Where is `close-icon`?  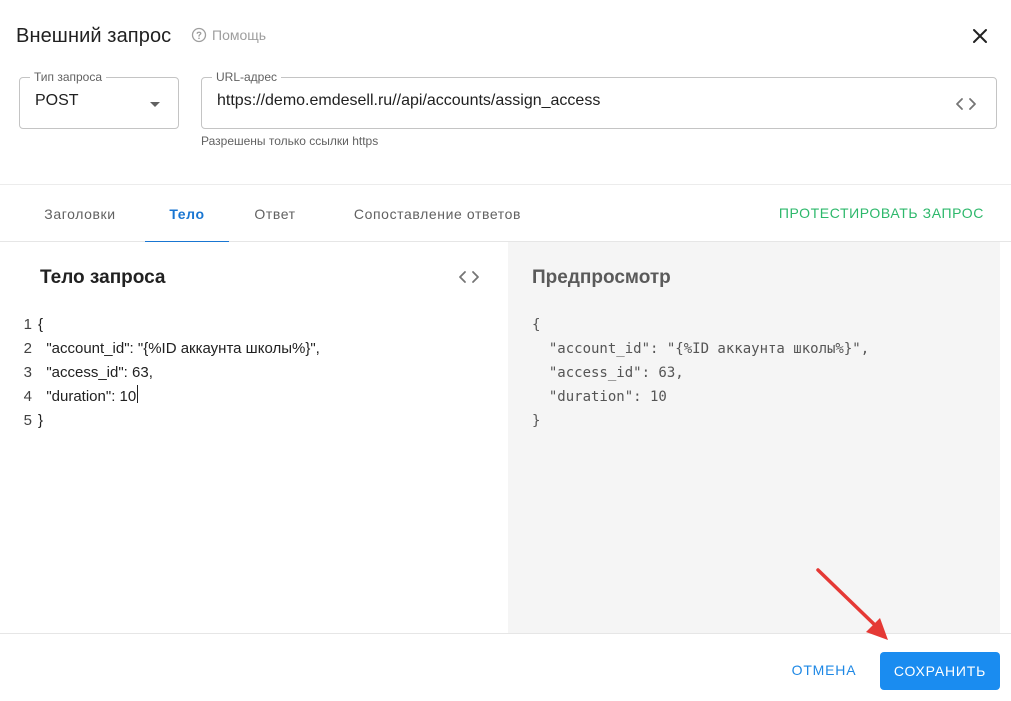
close-icon is located at coordinates (980, 36).